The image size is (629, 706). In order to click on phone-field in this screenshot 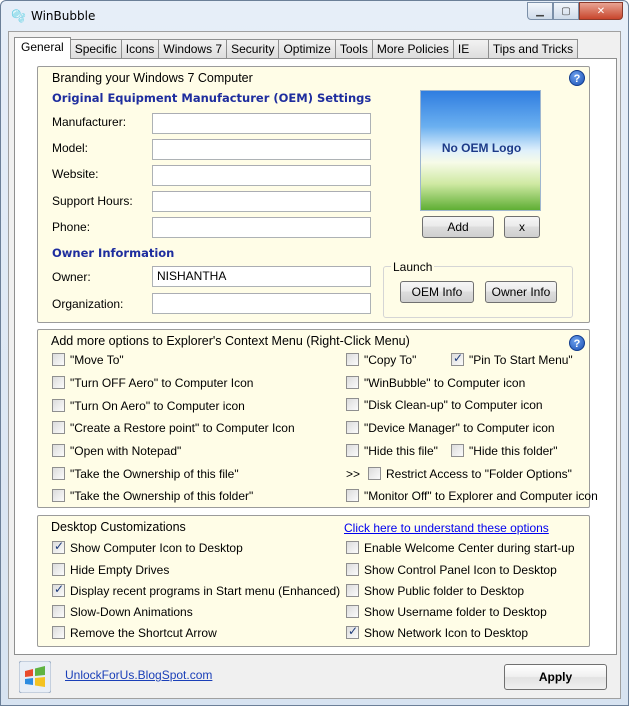, I will do `click(261, 227)`.